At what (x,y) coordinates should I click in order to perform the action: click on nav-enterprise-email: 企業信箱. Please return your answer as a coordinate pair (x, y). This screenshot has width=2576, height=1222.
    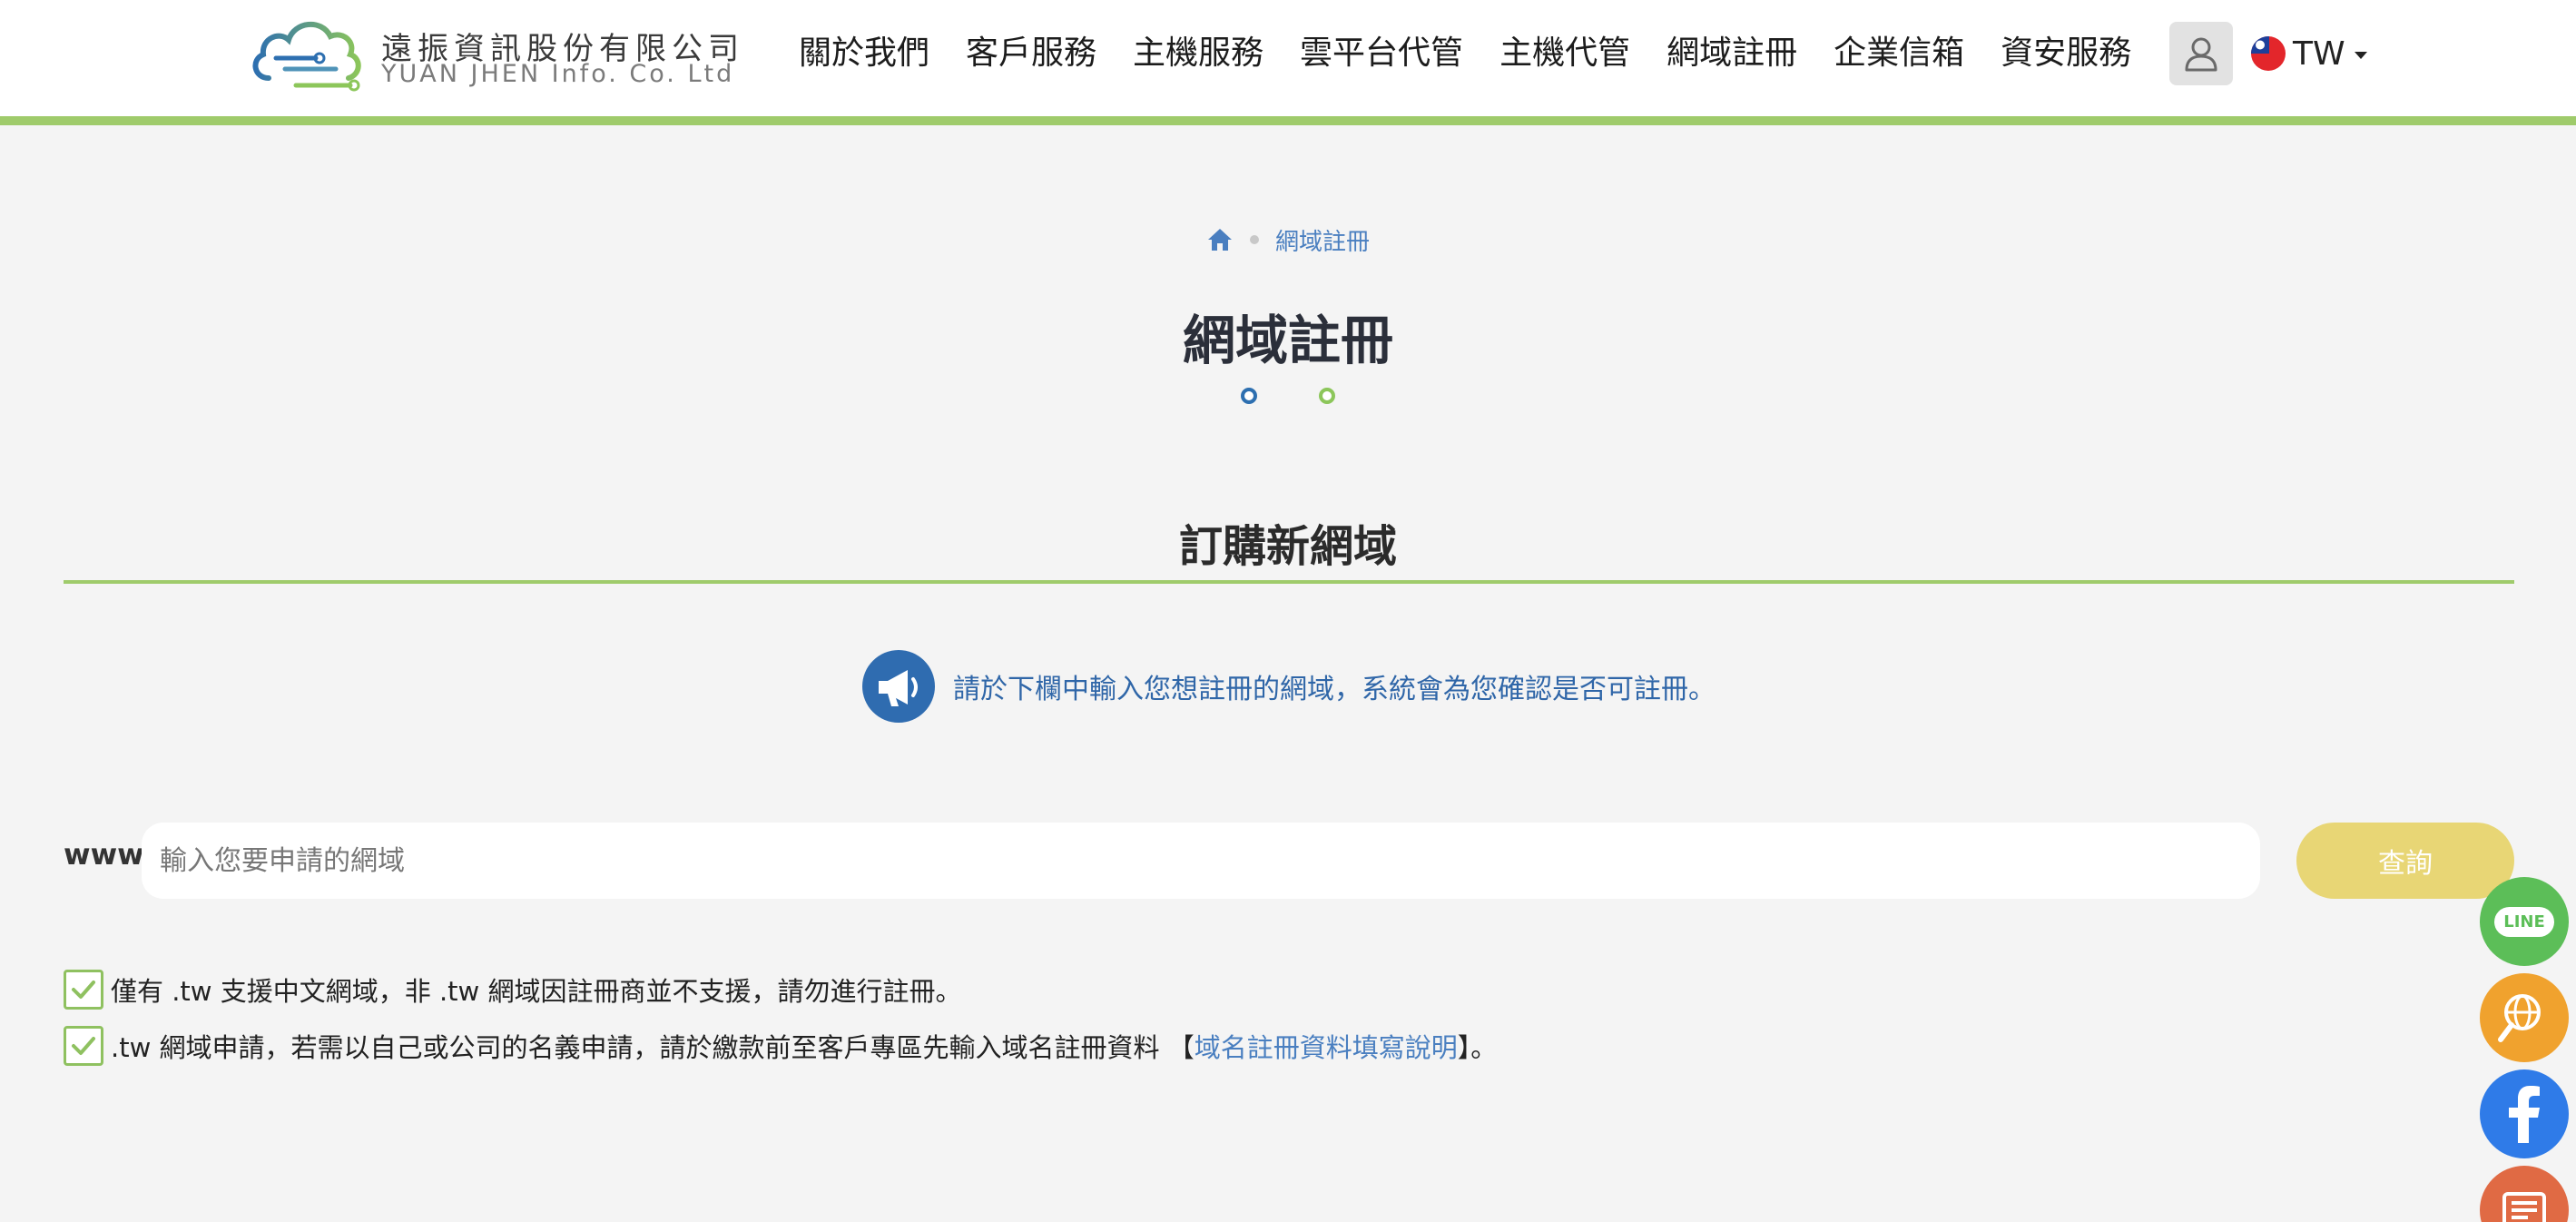
    Looking at the image, I should click on (1899, 53).